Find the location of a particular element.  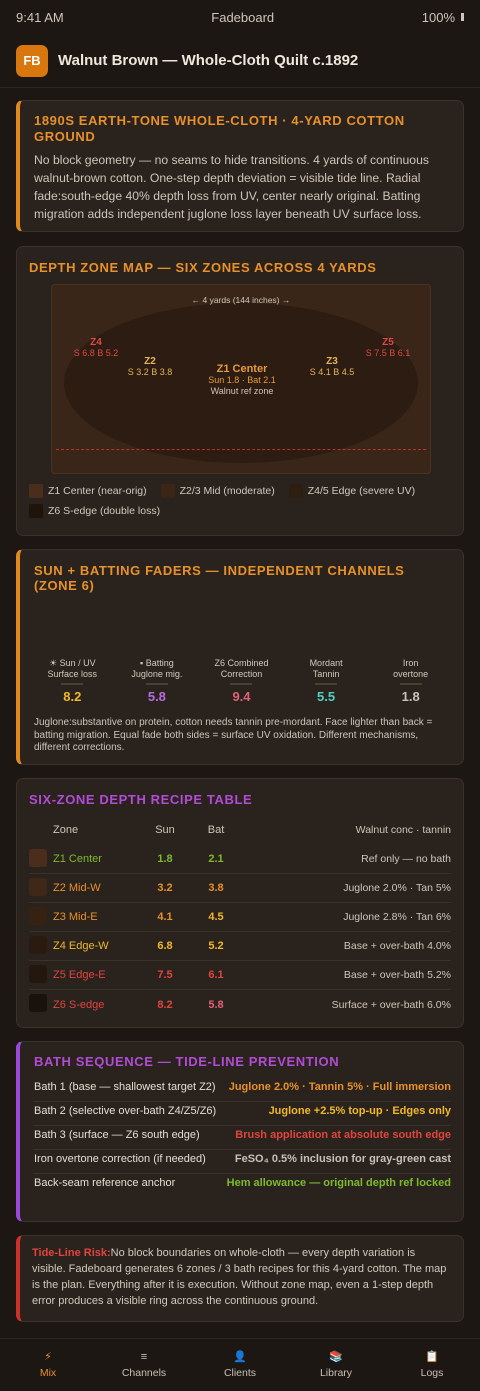

table-row: Z4 Edge-W 6.8 5.2 Base + over-bath 4.0% is located at coordinates (240, 946).